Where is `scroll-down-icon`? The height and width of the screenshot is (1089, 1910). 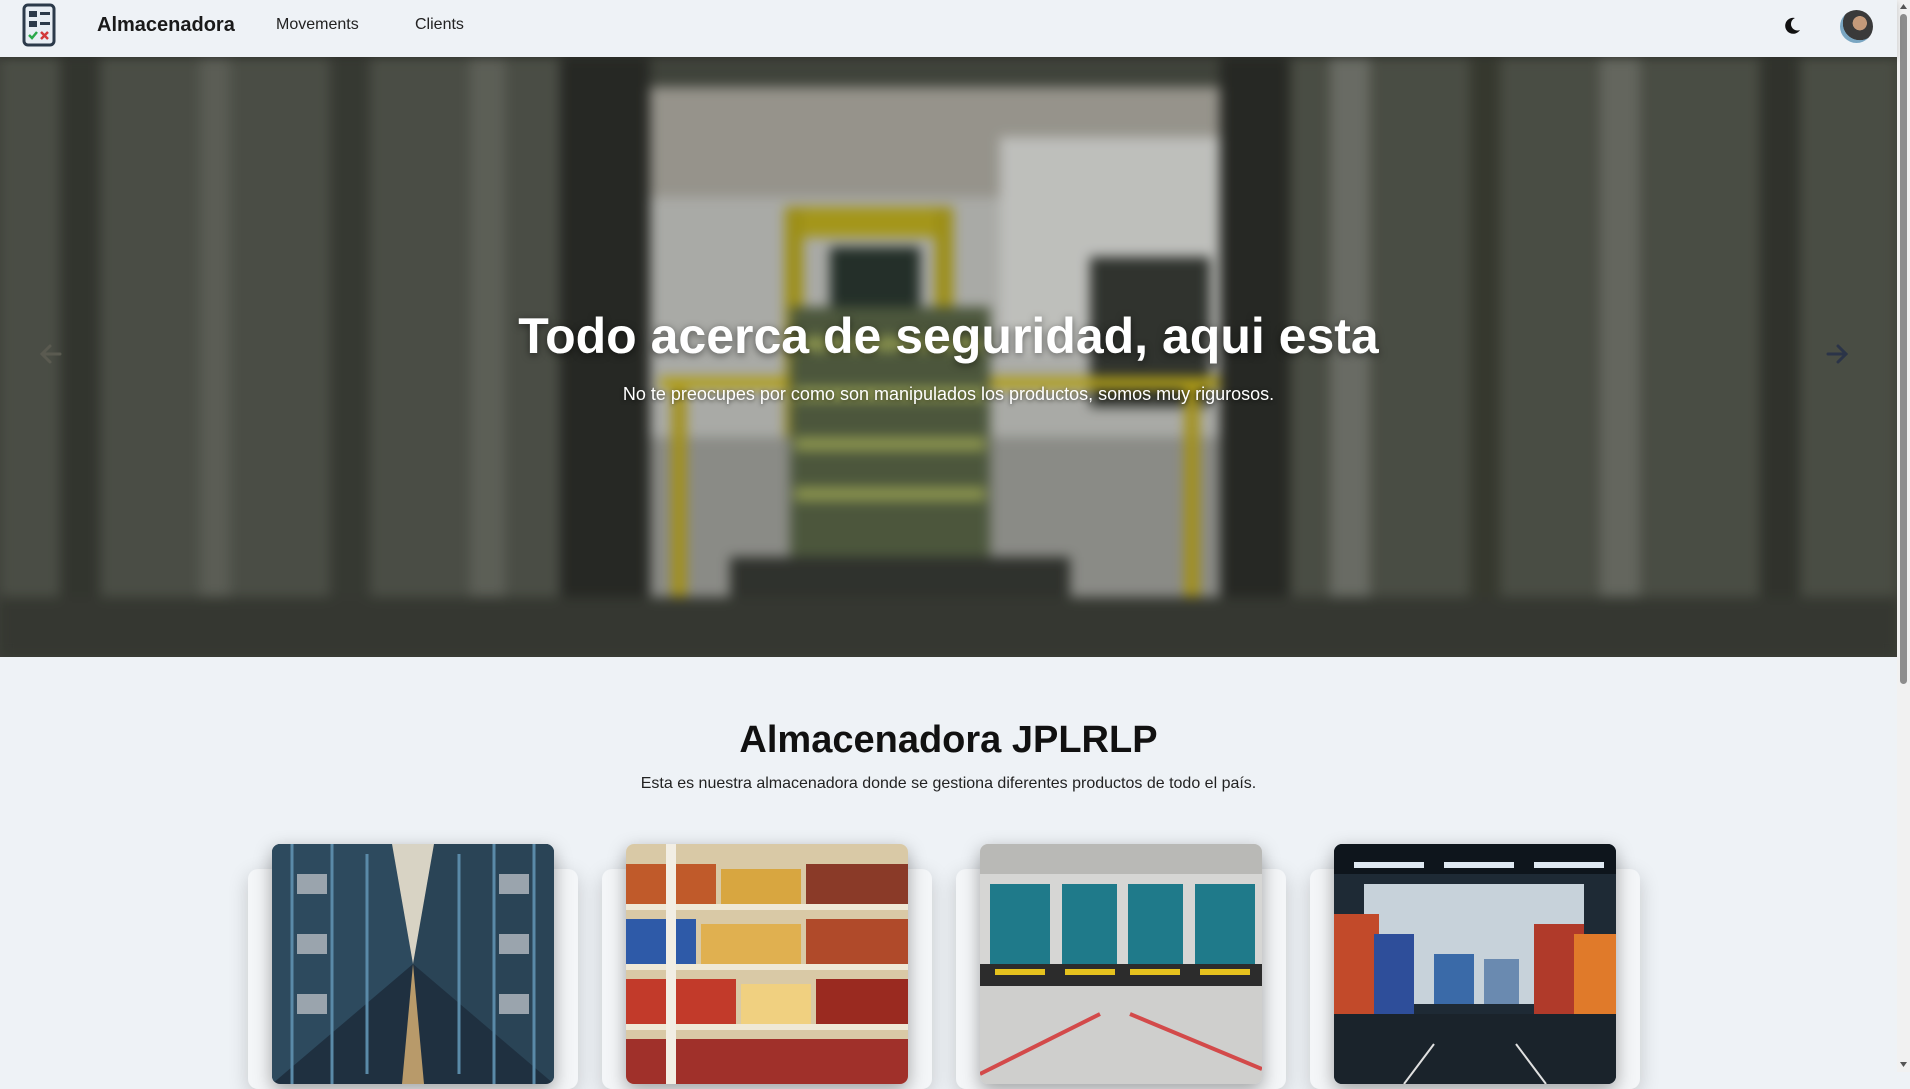 scroll-down-icon is located at coordinates (1903, 1064).